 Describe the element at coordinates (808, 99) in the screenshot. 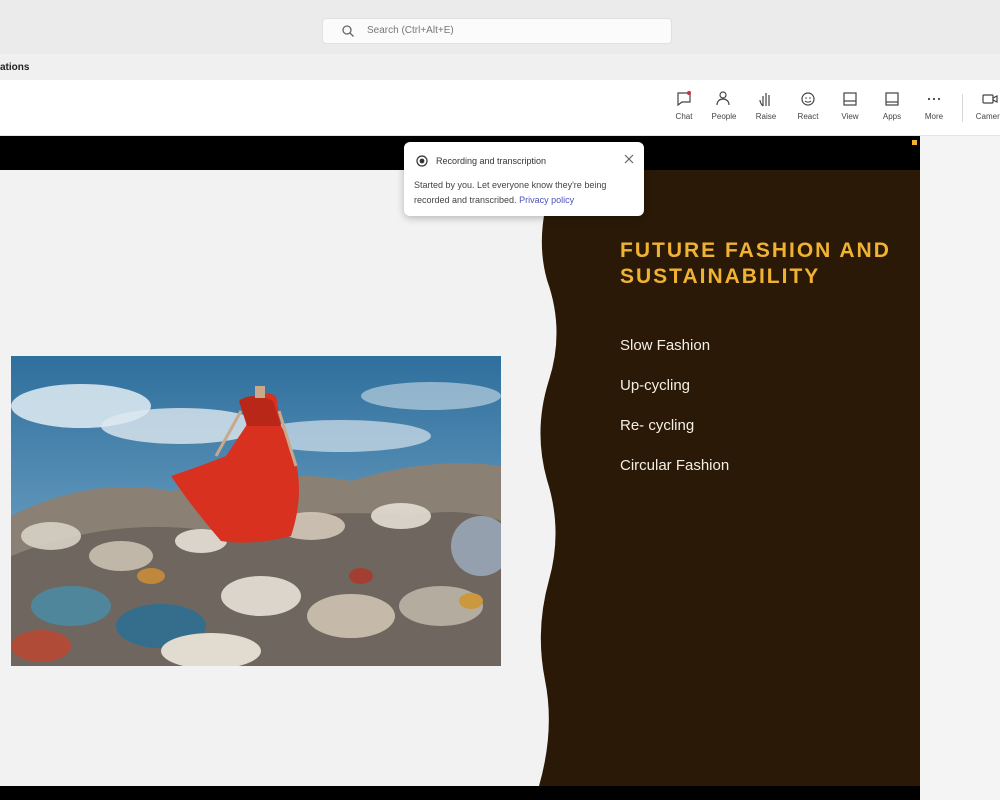

I see `react-icon` at that location.